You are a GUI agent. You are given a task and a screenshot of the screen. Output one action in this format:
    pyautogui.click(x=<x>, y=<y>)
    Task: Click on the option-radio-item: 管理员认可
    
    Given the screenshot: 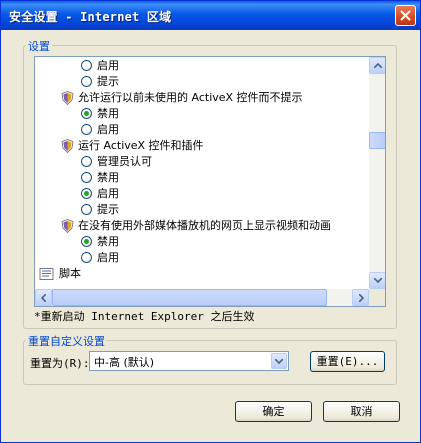 What is the action you would take?
    pyautogui.click(x=202, y=162)
    